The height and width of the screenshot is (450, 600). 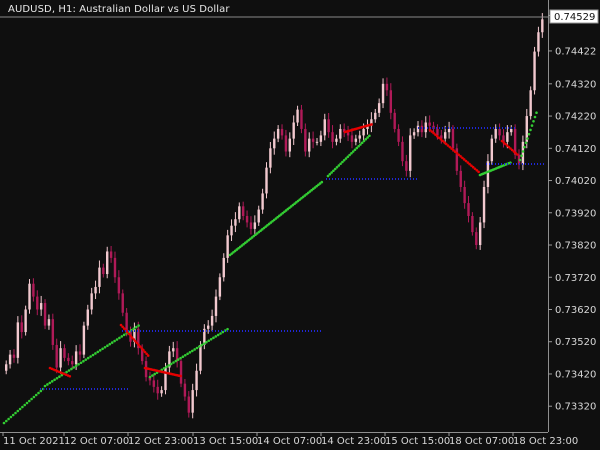 I want to click on price-tick-label: 0.74120, so click(x=575, y=149).